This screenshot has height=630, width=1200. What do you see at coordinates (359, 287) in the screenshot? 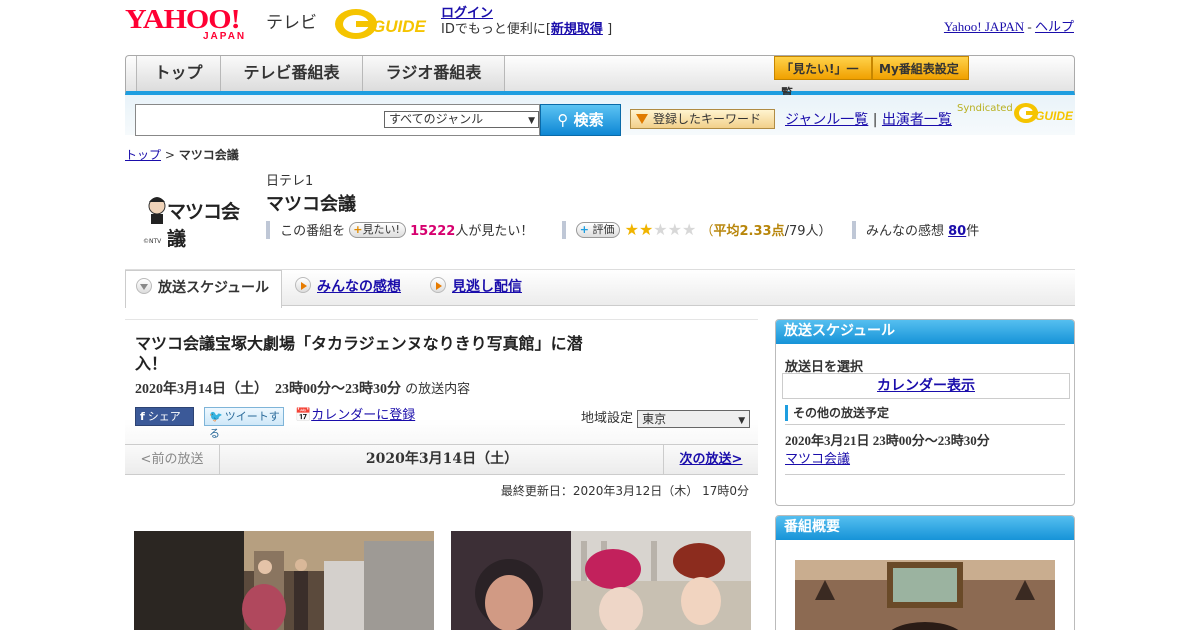
I see `tab-reviews-label: みんなの感想` at bounding box center [359, 287].